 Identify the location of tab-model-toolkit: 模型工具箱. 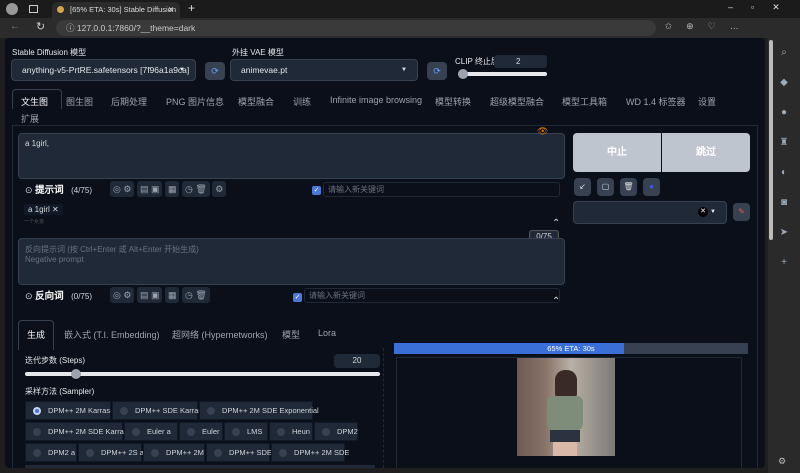
(584, 101).